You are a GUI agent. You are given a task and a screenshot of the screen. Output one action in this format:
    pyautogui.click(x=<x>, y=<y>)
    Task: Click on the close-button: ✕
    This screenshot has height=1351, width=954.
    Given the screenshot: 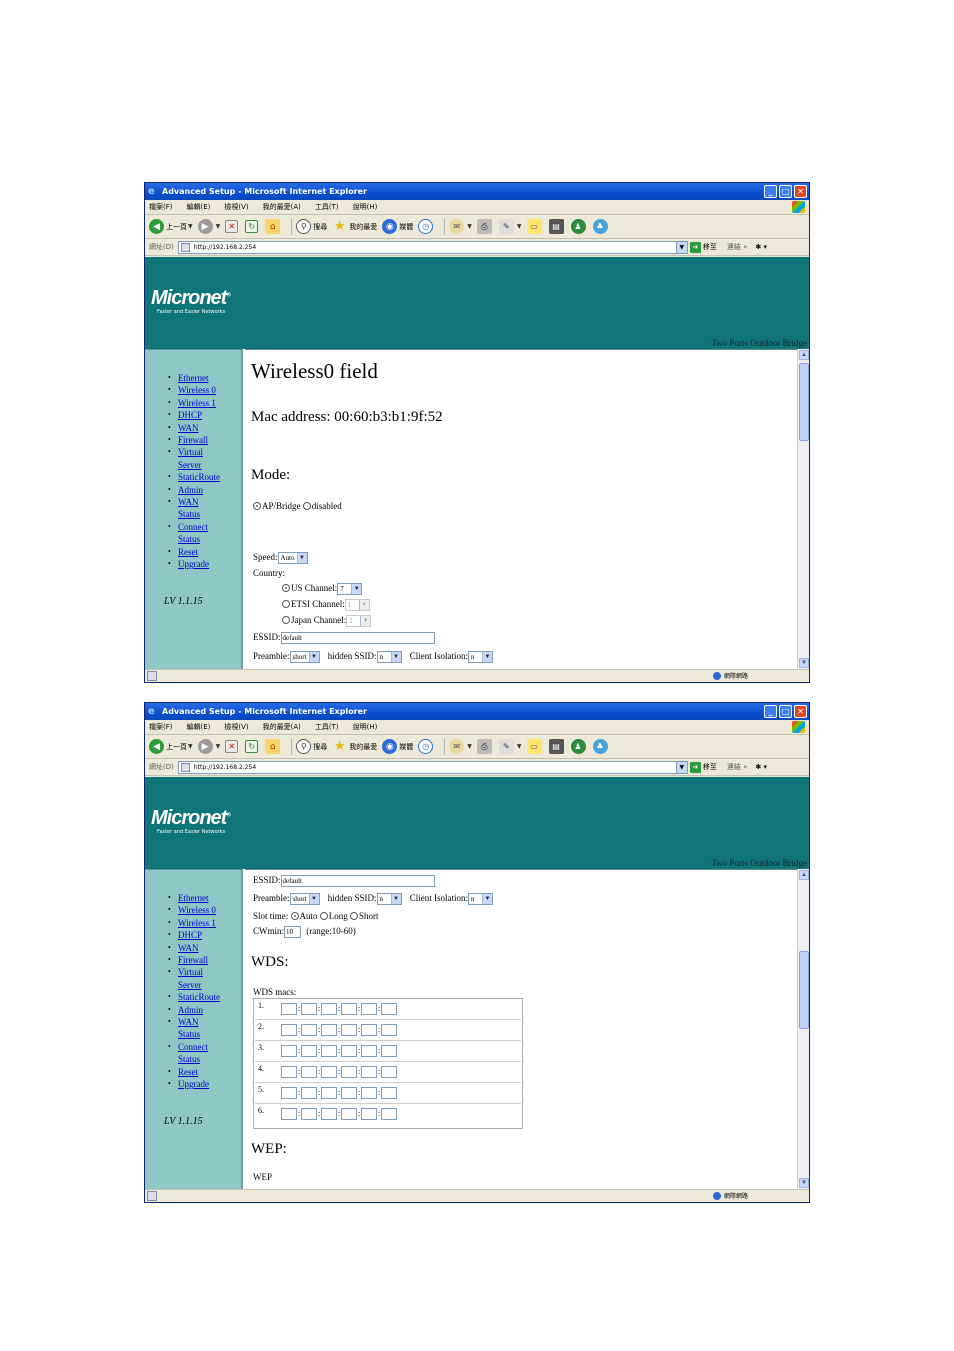 What is the action you would take?
    pyautogui.click(x=800, y=711)
    